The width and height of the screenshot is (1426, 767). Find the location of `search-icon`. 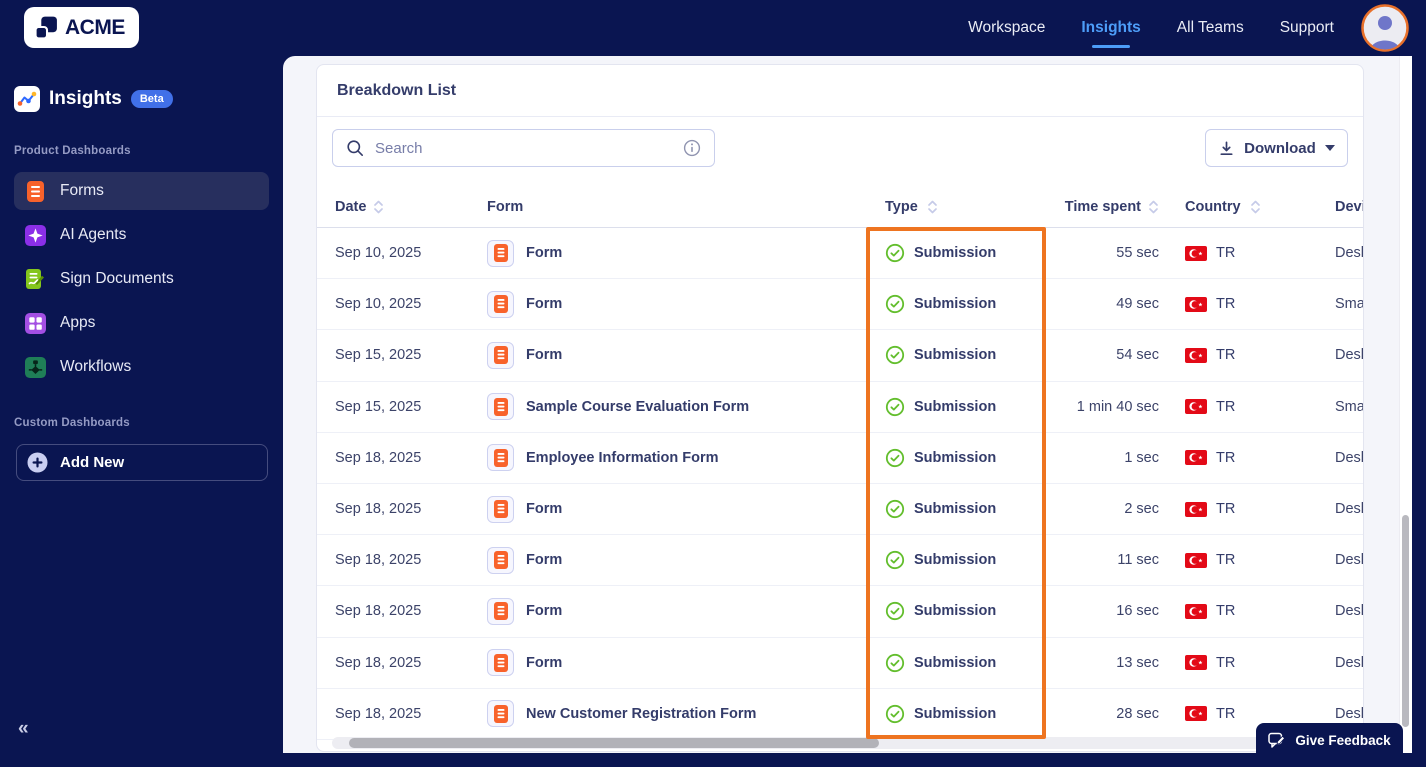

search-icon is located at coordinates (355, 148).